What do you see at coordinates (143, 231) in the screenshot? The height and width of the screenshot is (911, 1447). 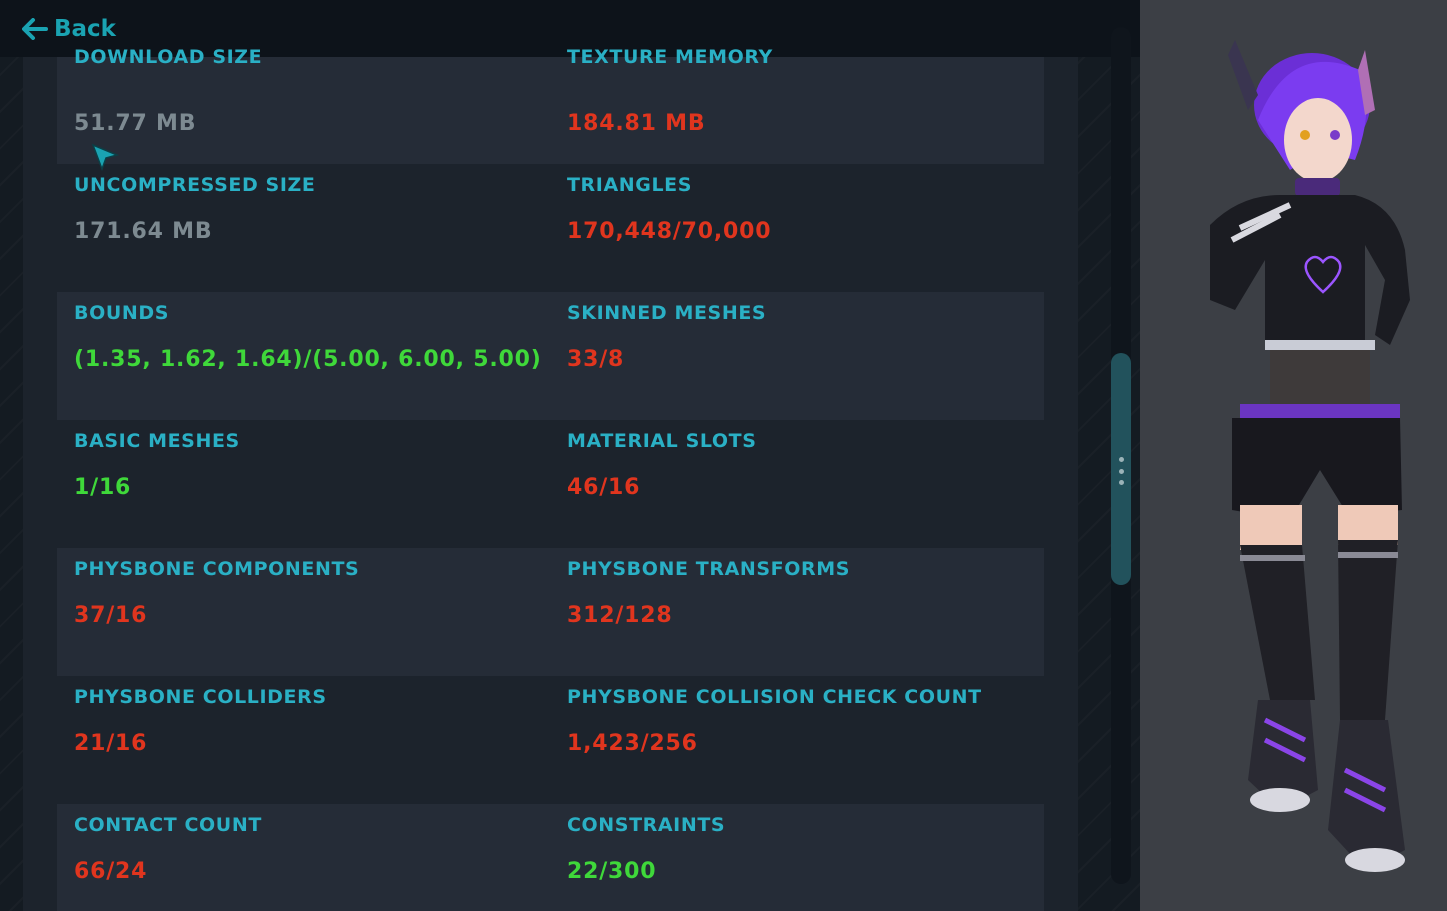 I see `stat-value: 171.64 MB` at bounding box center [143, 231].